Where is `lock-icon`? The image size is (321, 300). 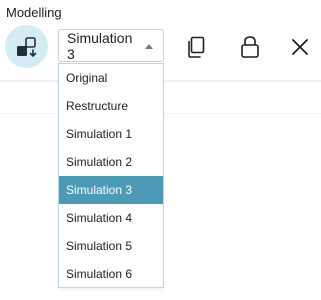
lock-icon is located at coordinates (250, 47).